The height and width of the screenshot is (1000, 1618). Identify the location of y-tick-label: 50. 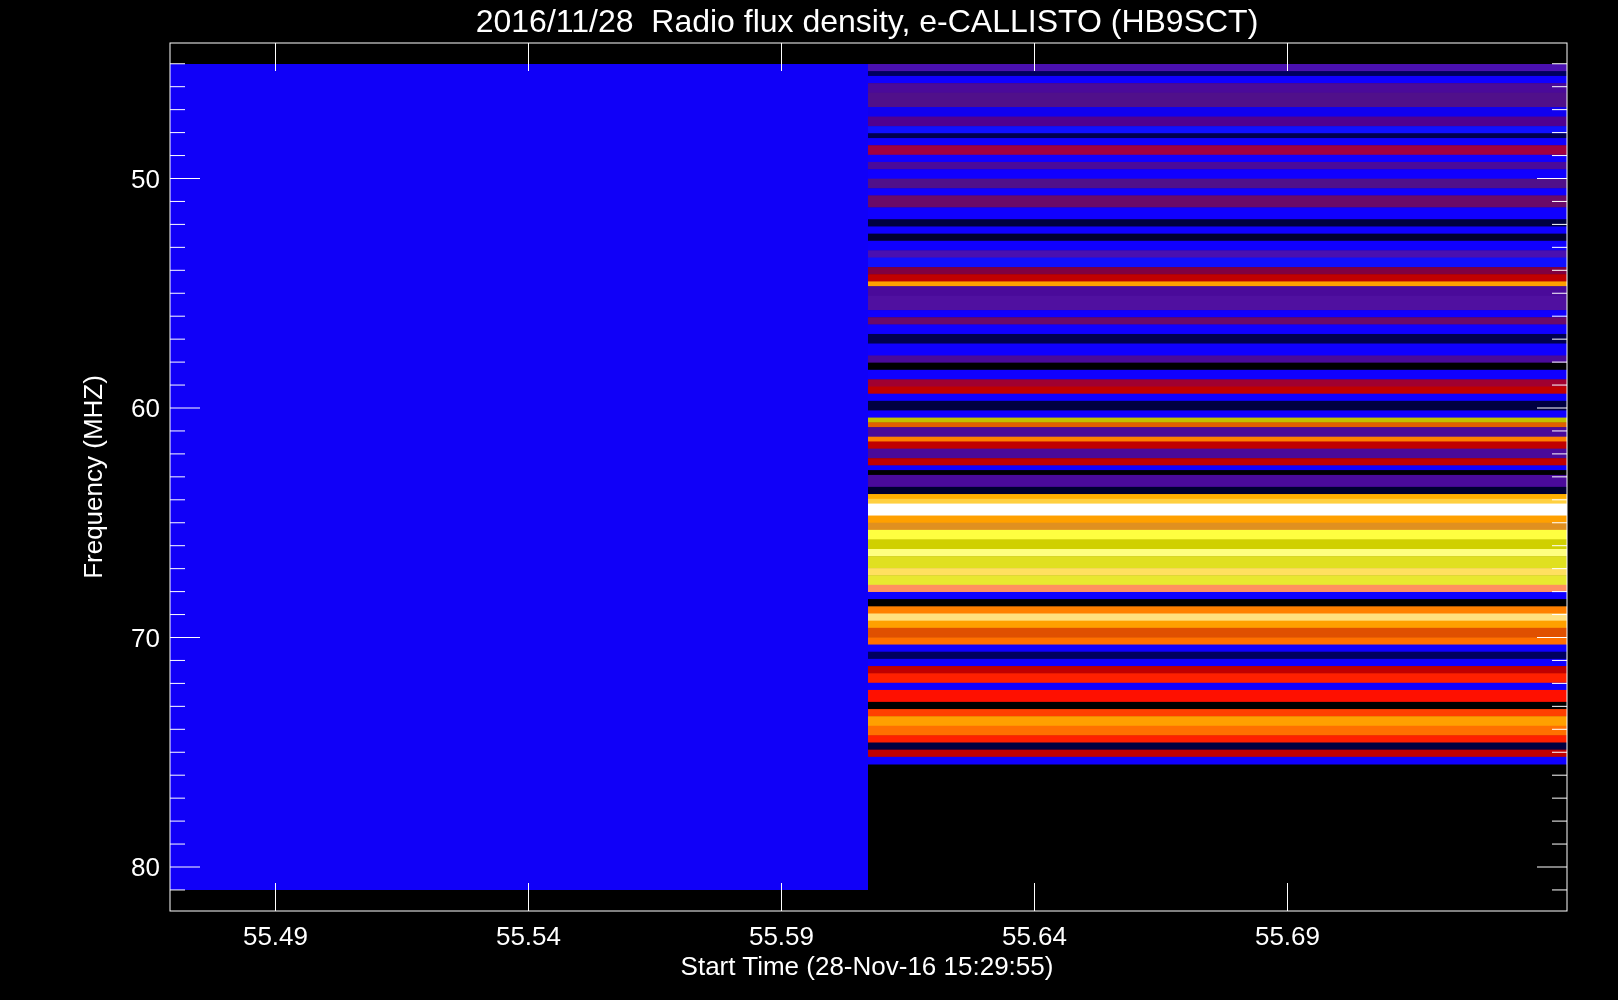
(145, 178).